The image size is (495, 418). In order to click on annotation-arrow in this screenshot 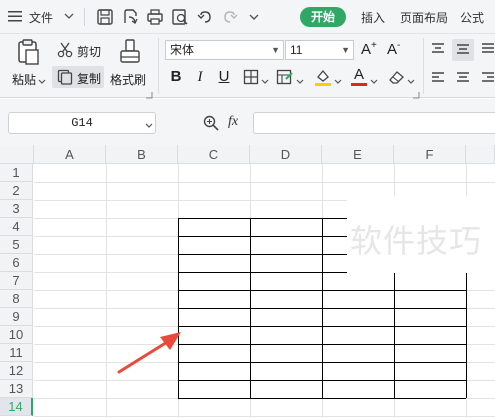, I will do `click(149, 353)`.